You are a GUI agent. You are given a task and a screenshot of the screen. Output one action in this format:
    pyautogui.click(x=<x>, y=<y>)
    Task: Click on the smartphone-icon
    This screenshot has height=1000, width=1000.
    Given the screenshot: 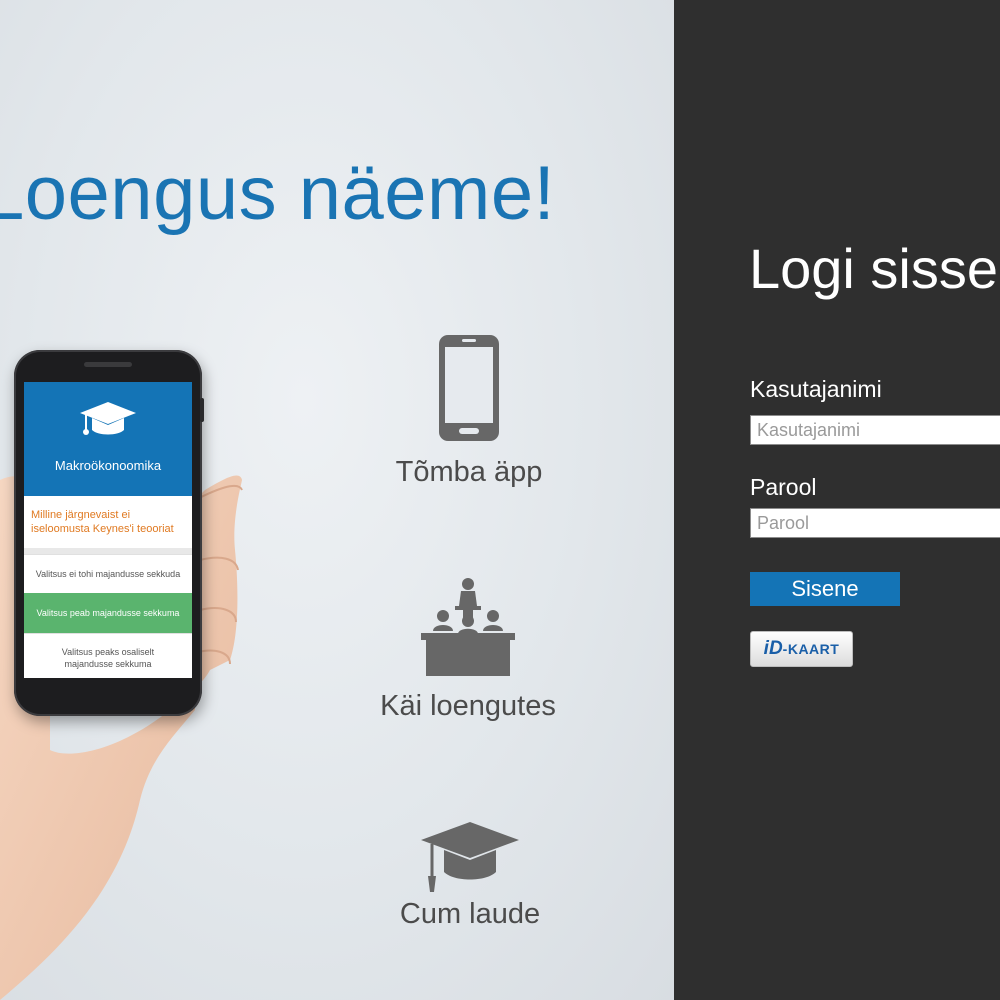 What is the action you would take?
    pyautogui.click(x=469, y=388)
    